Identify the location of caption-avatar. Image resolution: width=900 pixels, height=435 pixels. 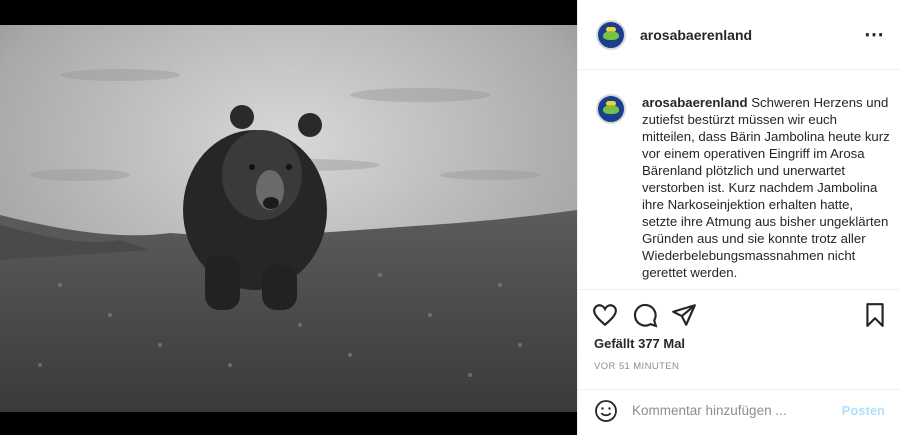
(611, 109).